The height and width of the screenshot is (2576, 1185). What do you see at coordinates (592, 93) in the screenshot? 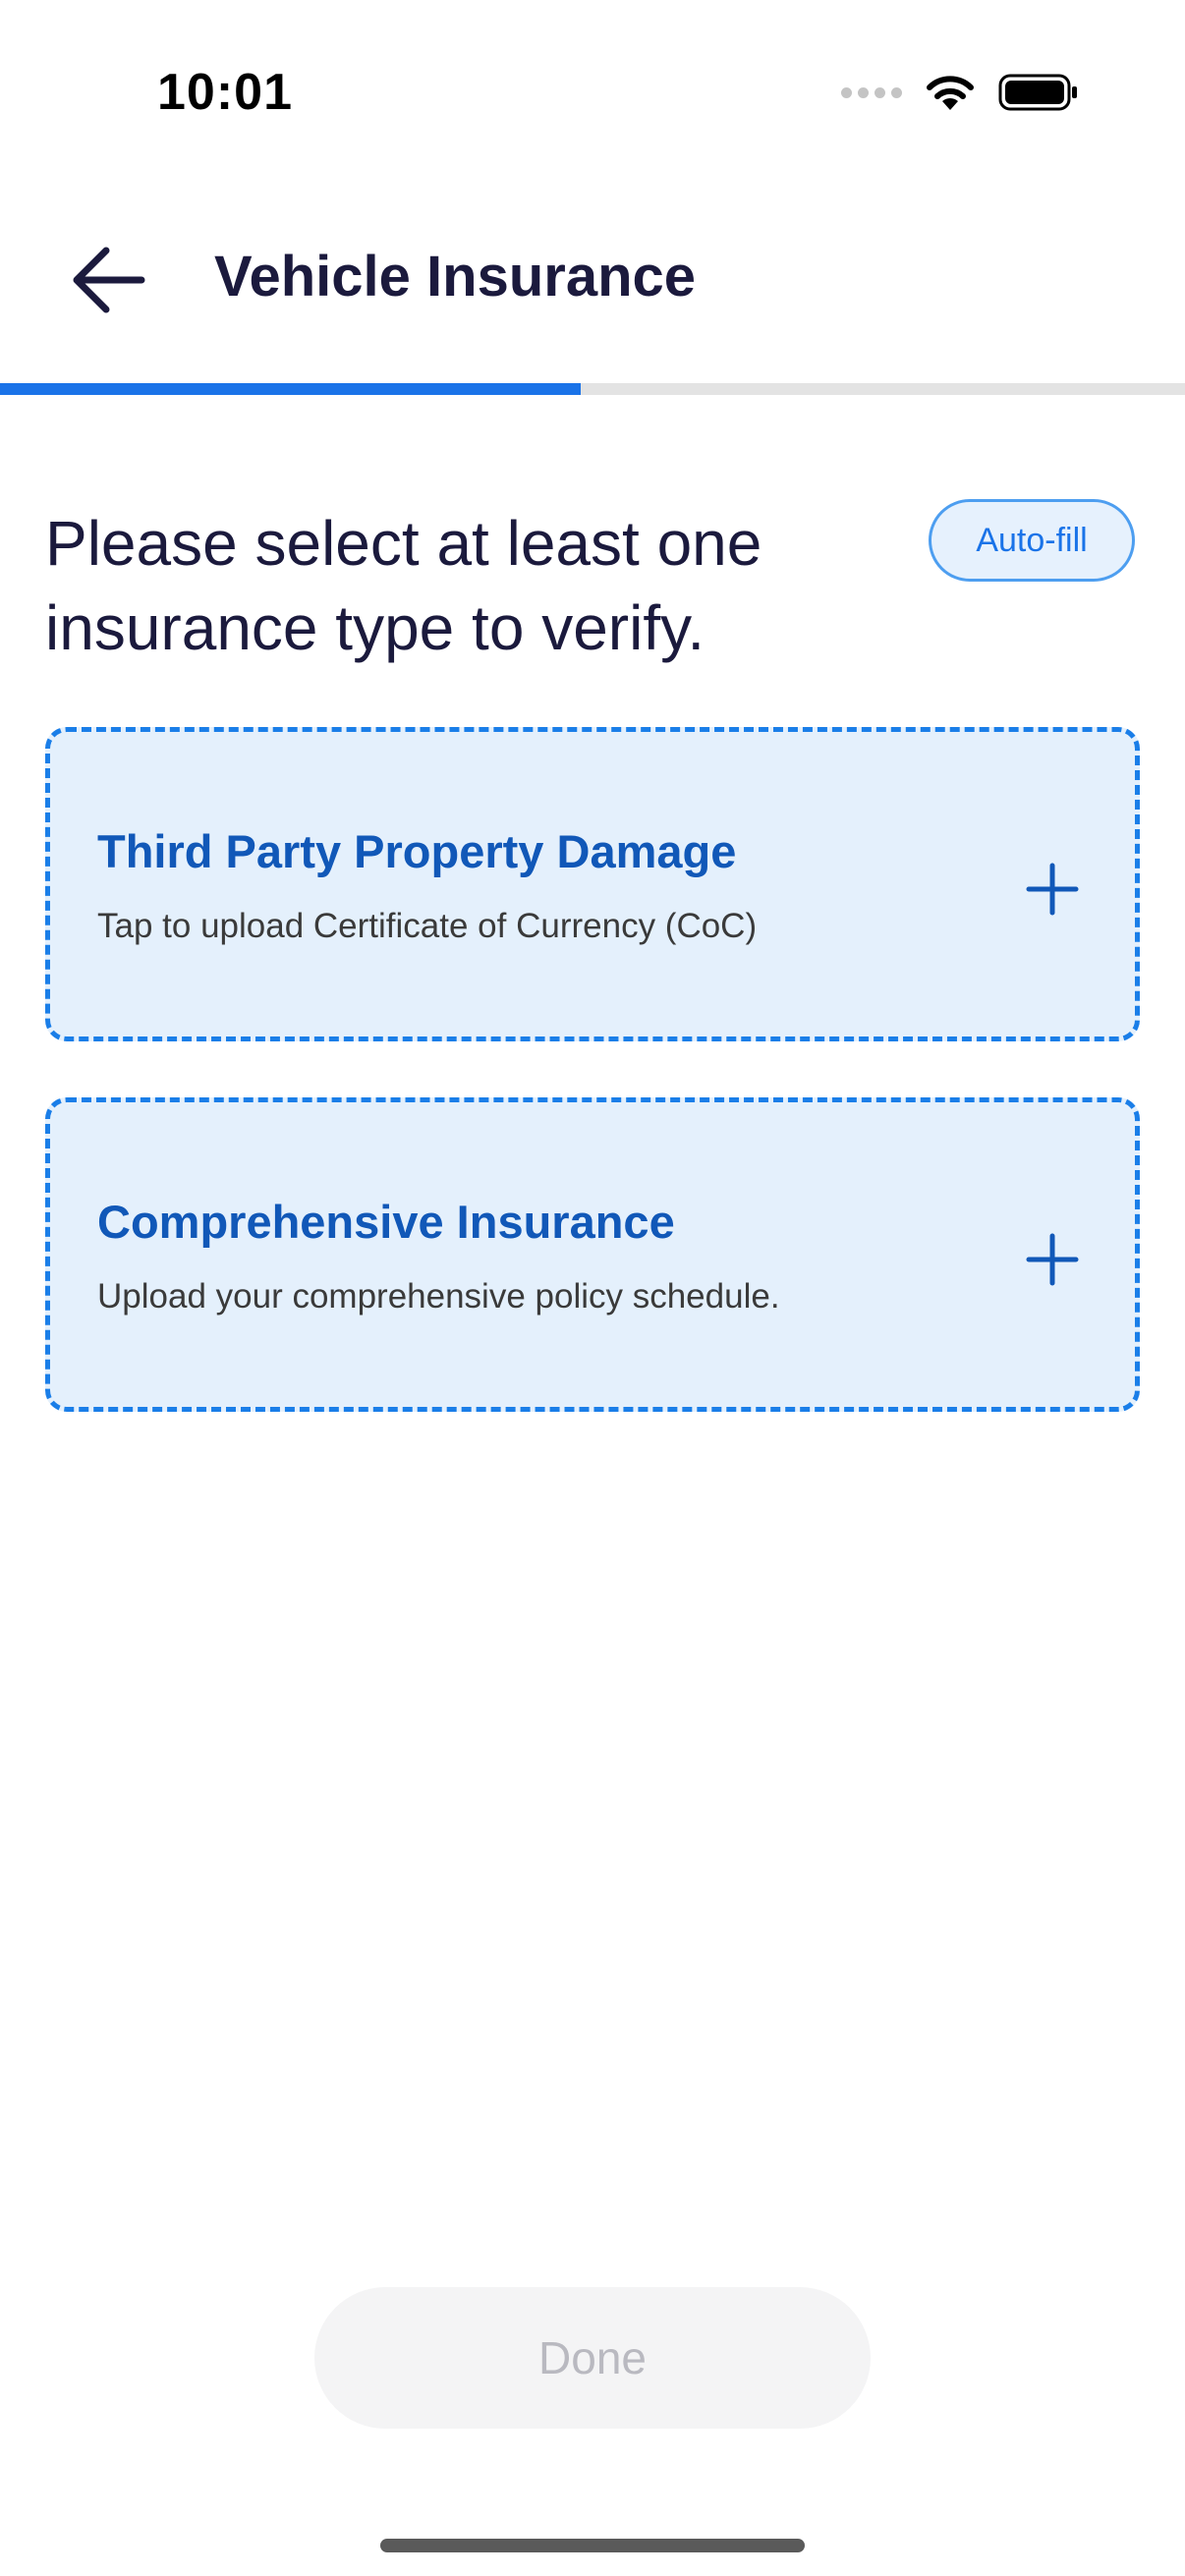
I see `status-bar: 10:01` at bounding box center [592, 93].